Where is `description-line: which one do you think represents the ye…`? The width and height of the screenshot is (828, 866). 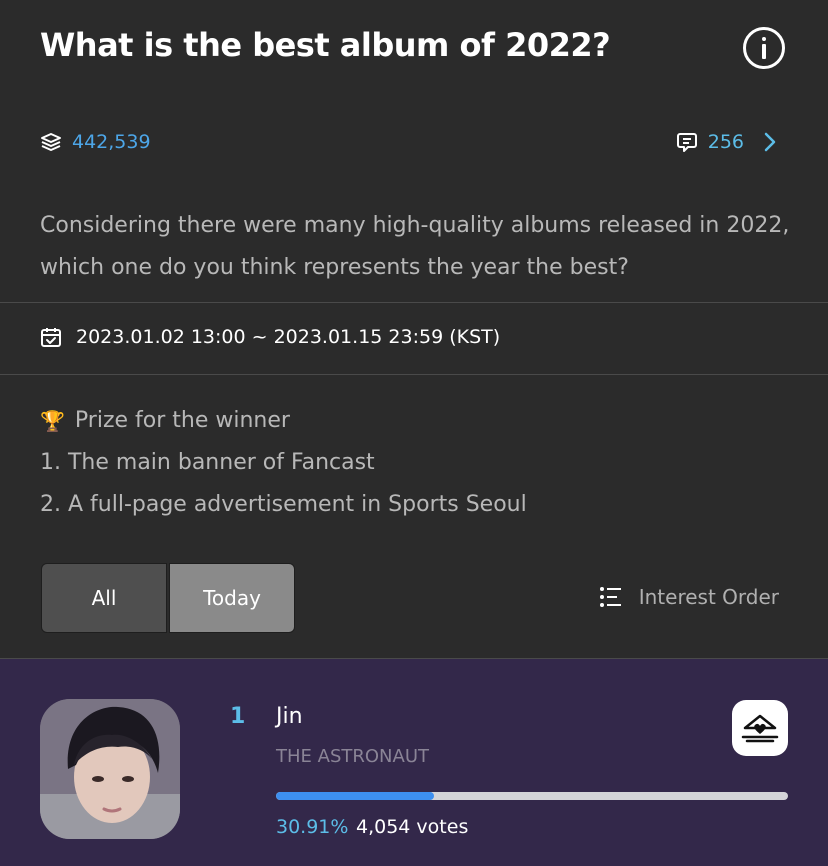 description-line: which one do you think represents the ye… is located at coordinates (334, 267).